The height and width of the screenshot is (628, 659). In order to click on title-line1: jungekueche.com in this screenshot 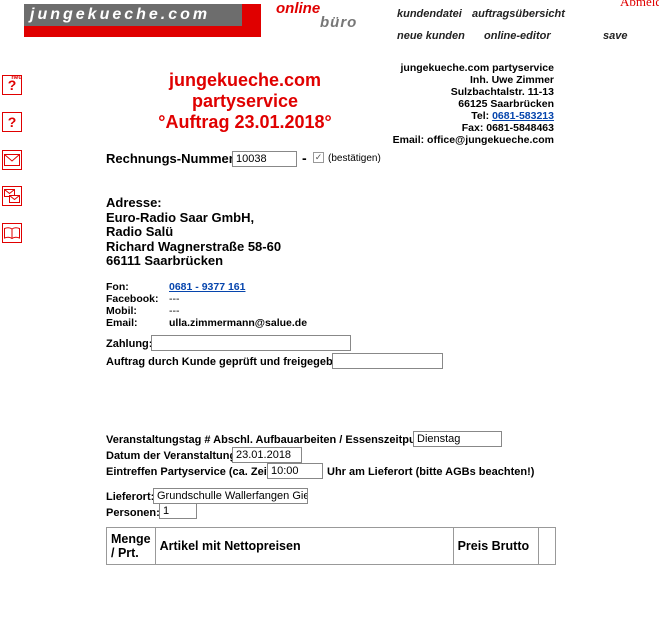, I will do `click(245, 80)`.